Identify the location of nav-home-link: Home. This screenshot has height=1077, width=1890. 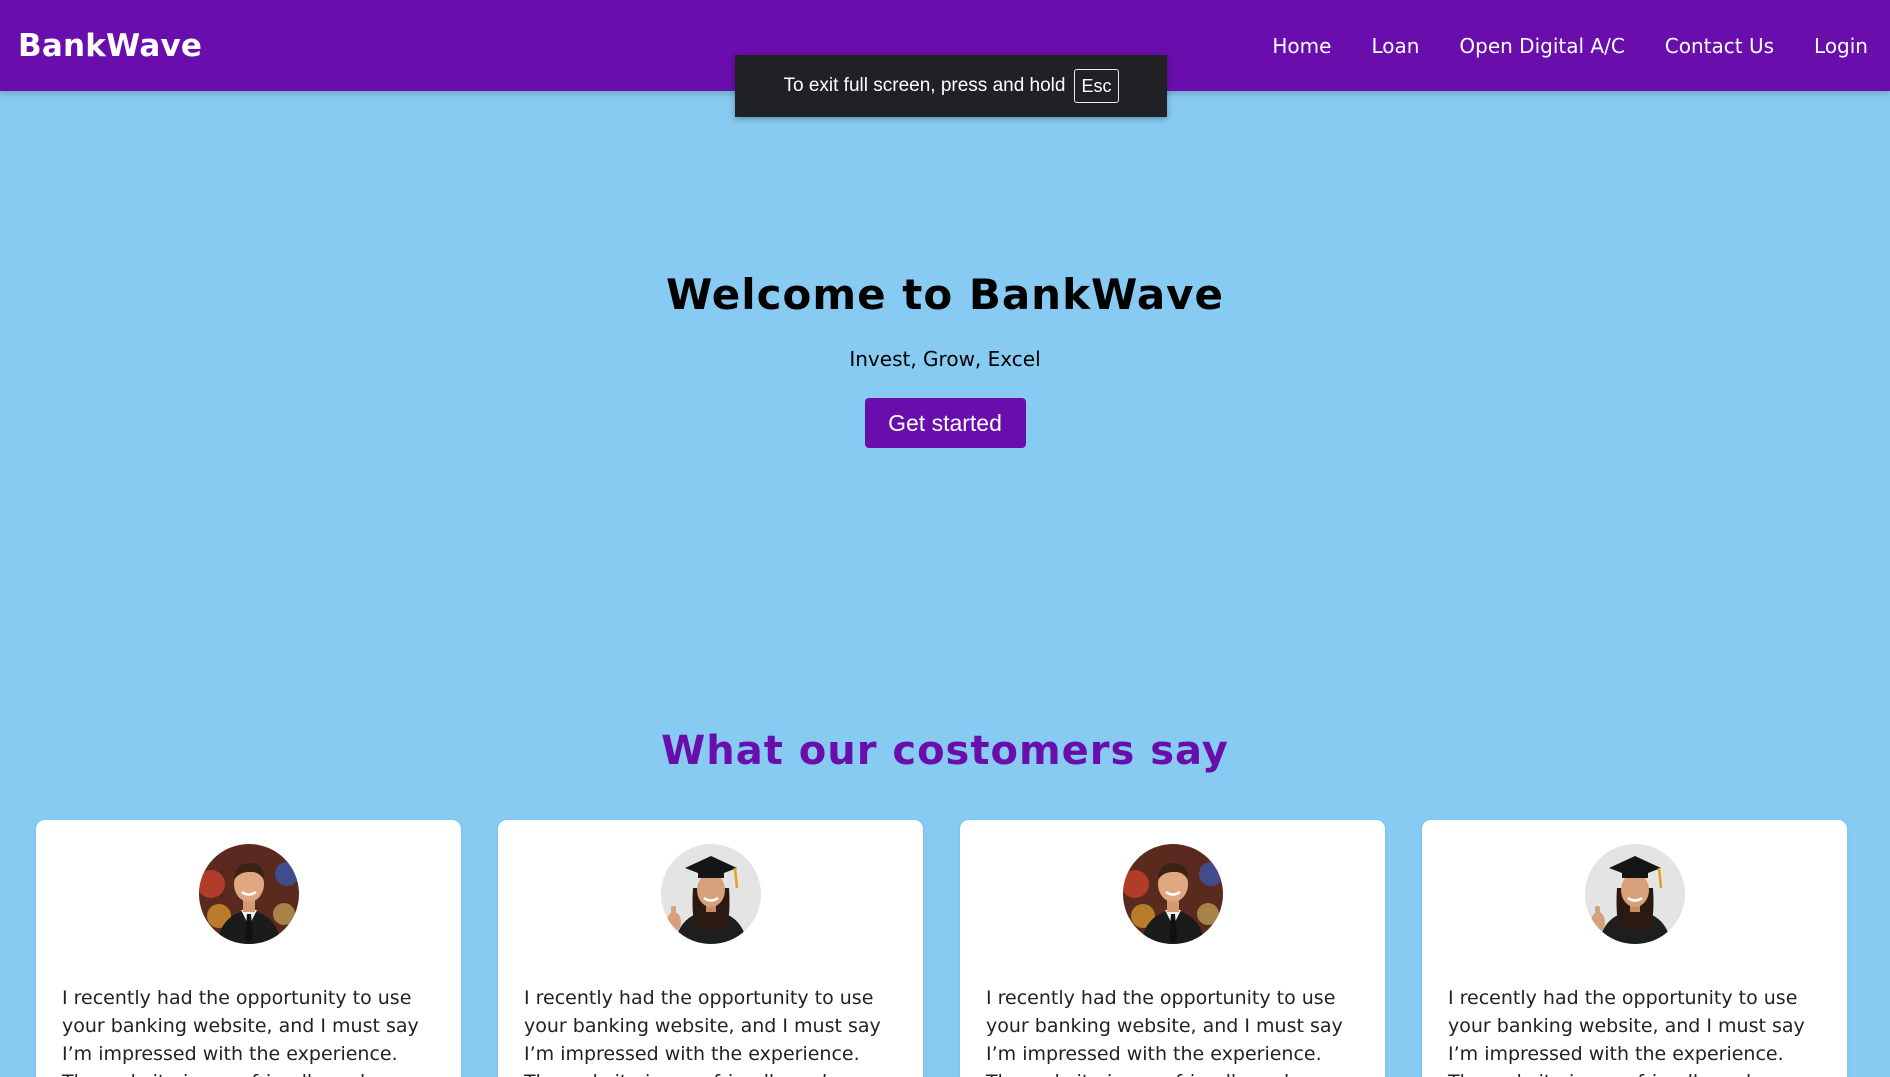
(1301, 46).